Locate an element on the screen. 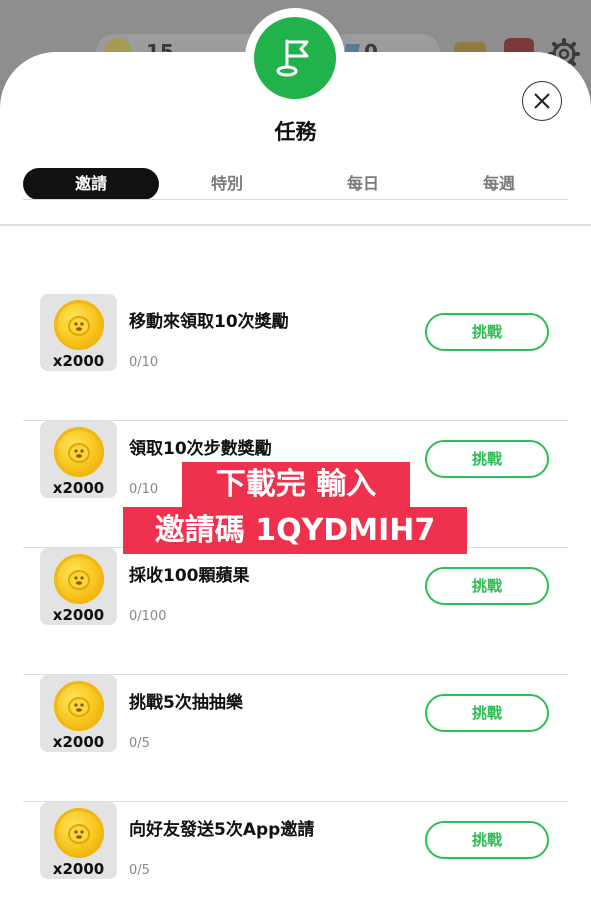 This screenshot has height=912, width=591. mission-row: x2000 挑戰5次抽抽樂 0/5 挑戰 is located at coordinates (295, 738).